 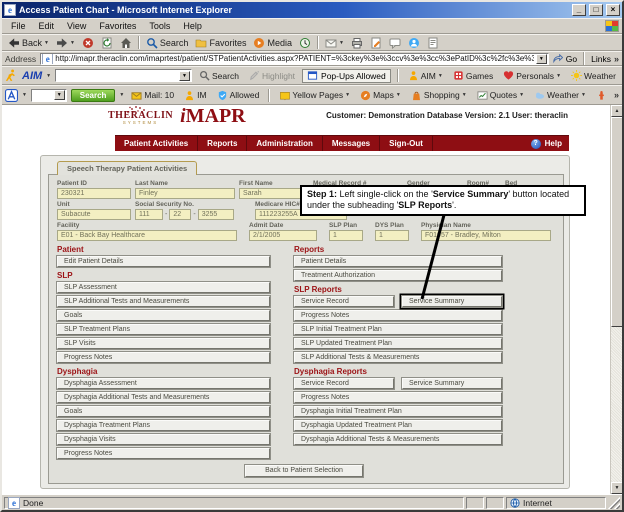 I want to click on vertical-scrollbar: ▲ ▼, so click(x=616, y=299).